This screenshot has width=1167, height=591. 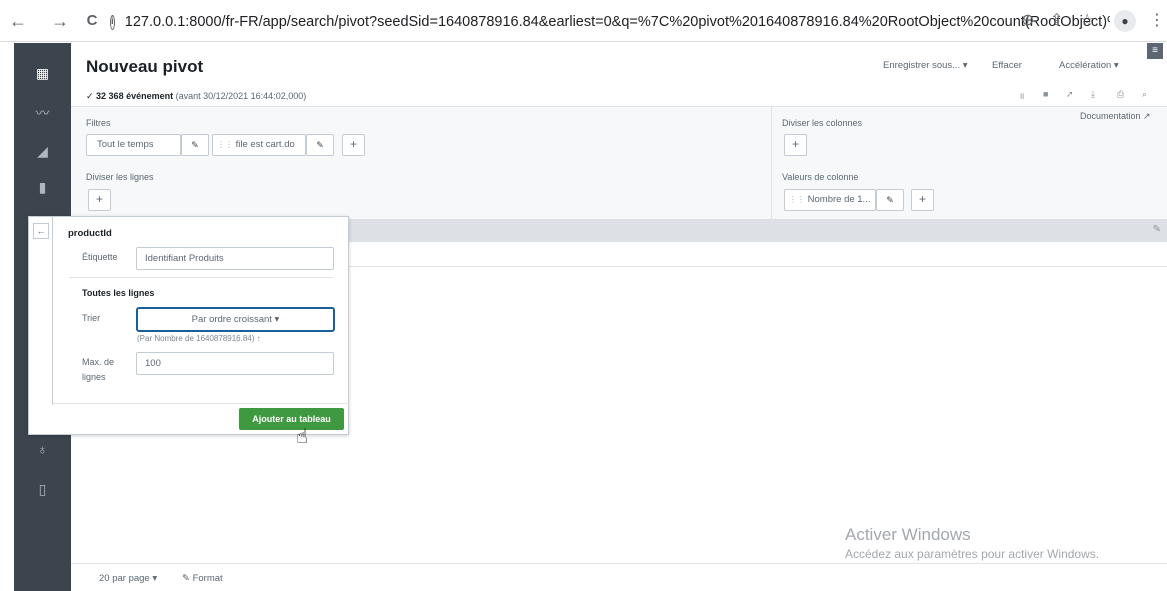 I want to click on max-rows-input: 100, so click(x=235, y=363).